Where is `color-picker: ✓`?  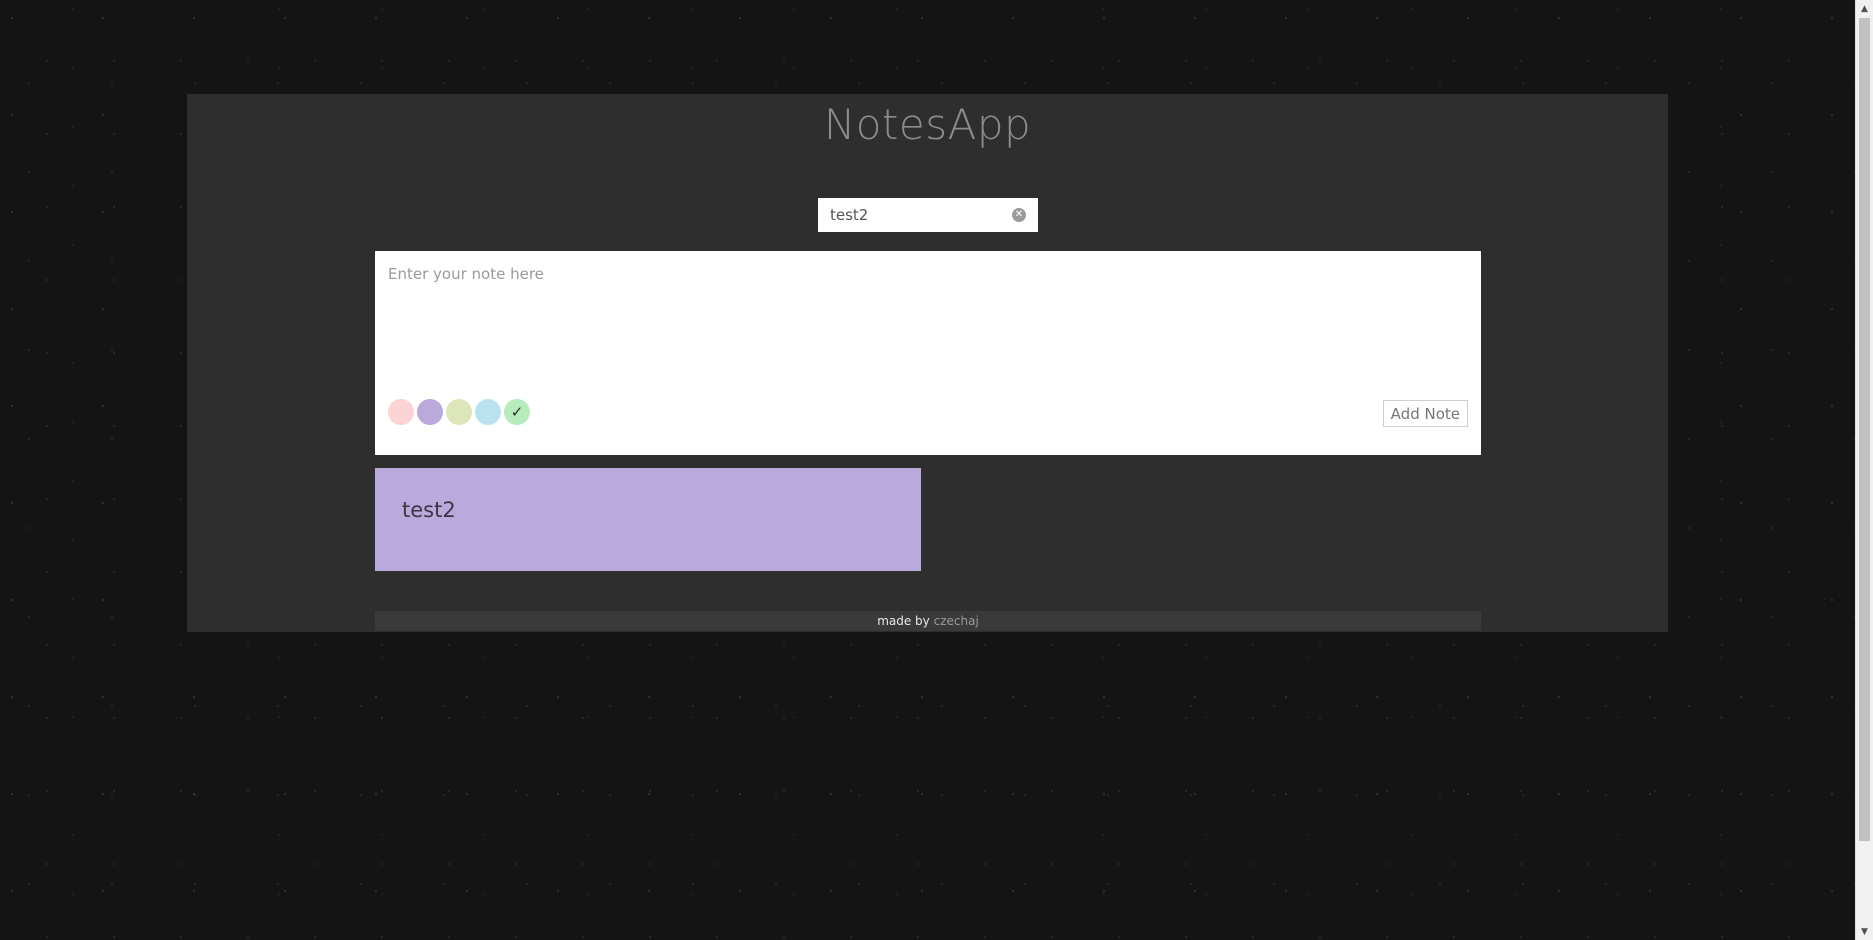 color-picker: ✓ is located at coordinates (459, 412).